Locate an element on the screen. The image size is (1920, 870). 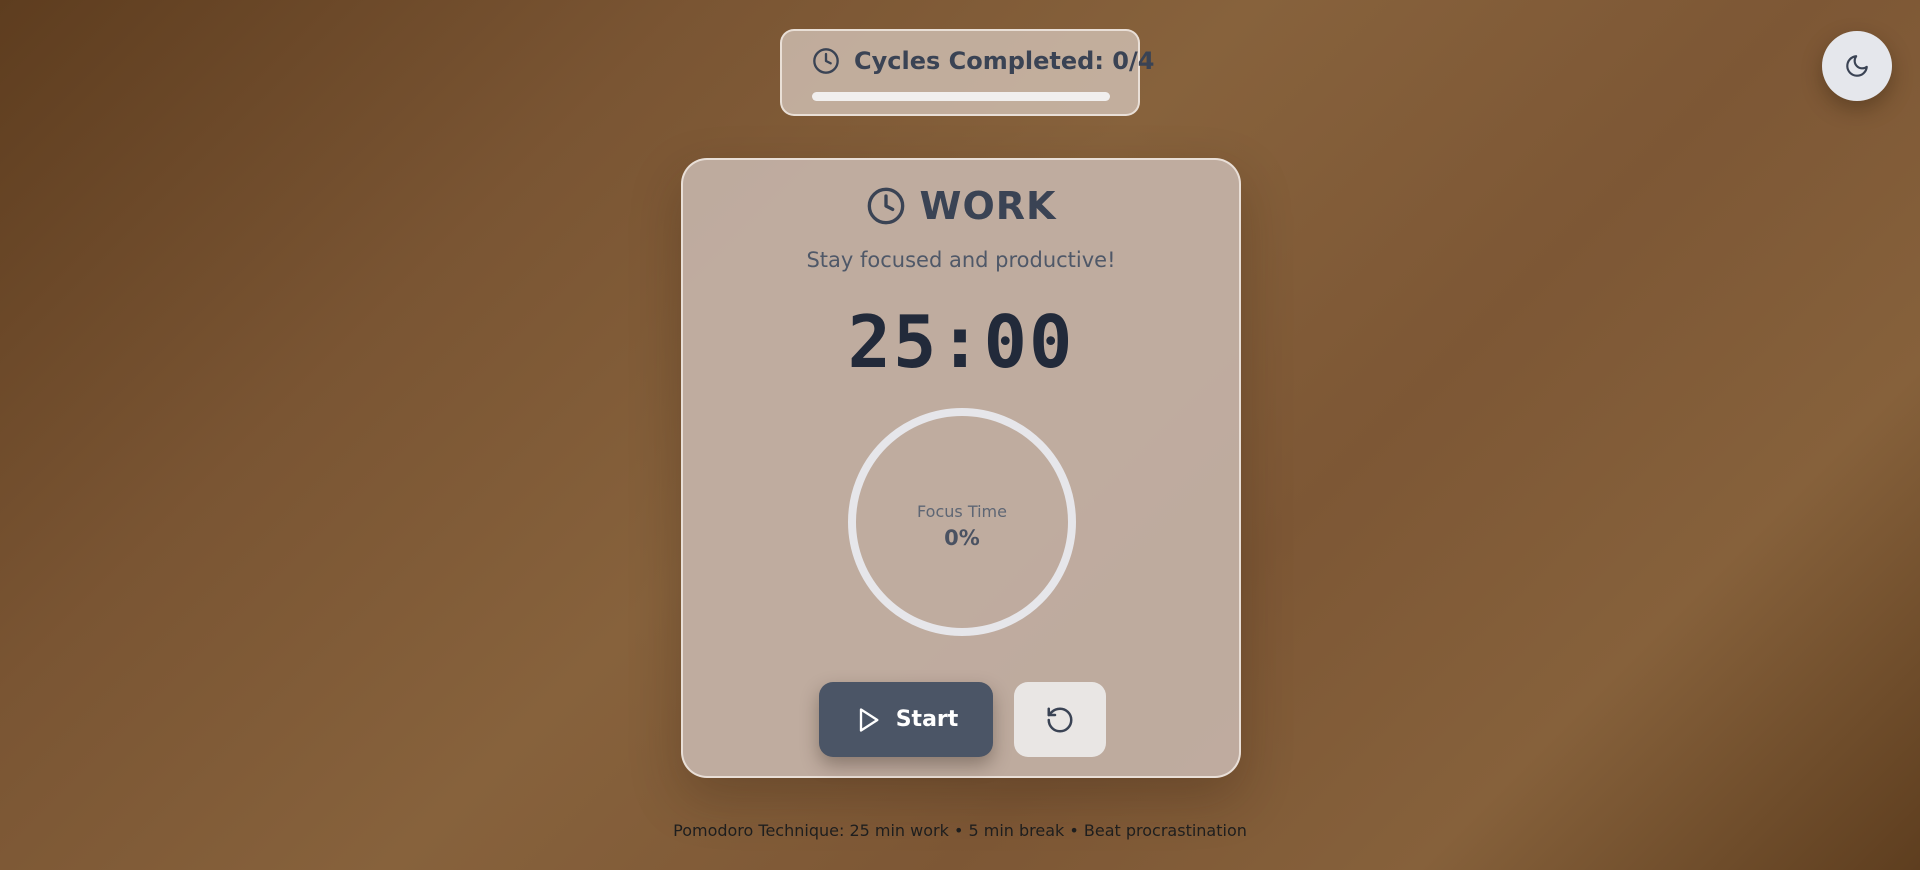
reset-button is located at coordinates (1060, 719).